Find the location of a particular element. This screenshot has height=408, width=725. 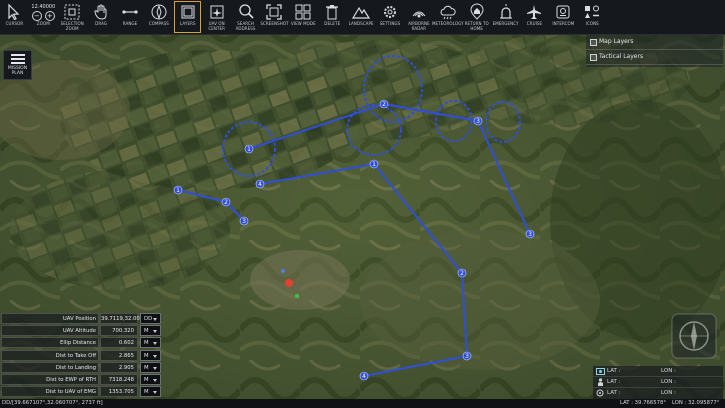

tool-zoom-label: ZOOM is located at coordinates (43, 23).